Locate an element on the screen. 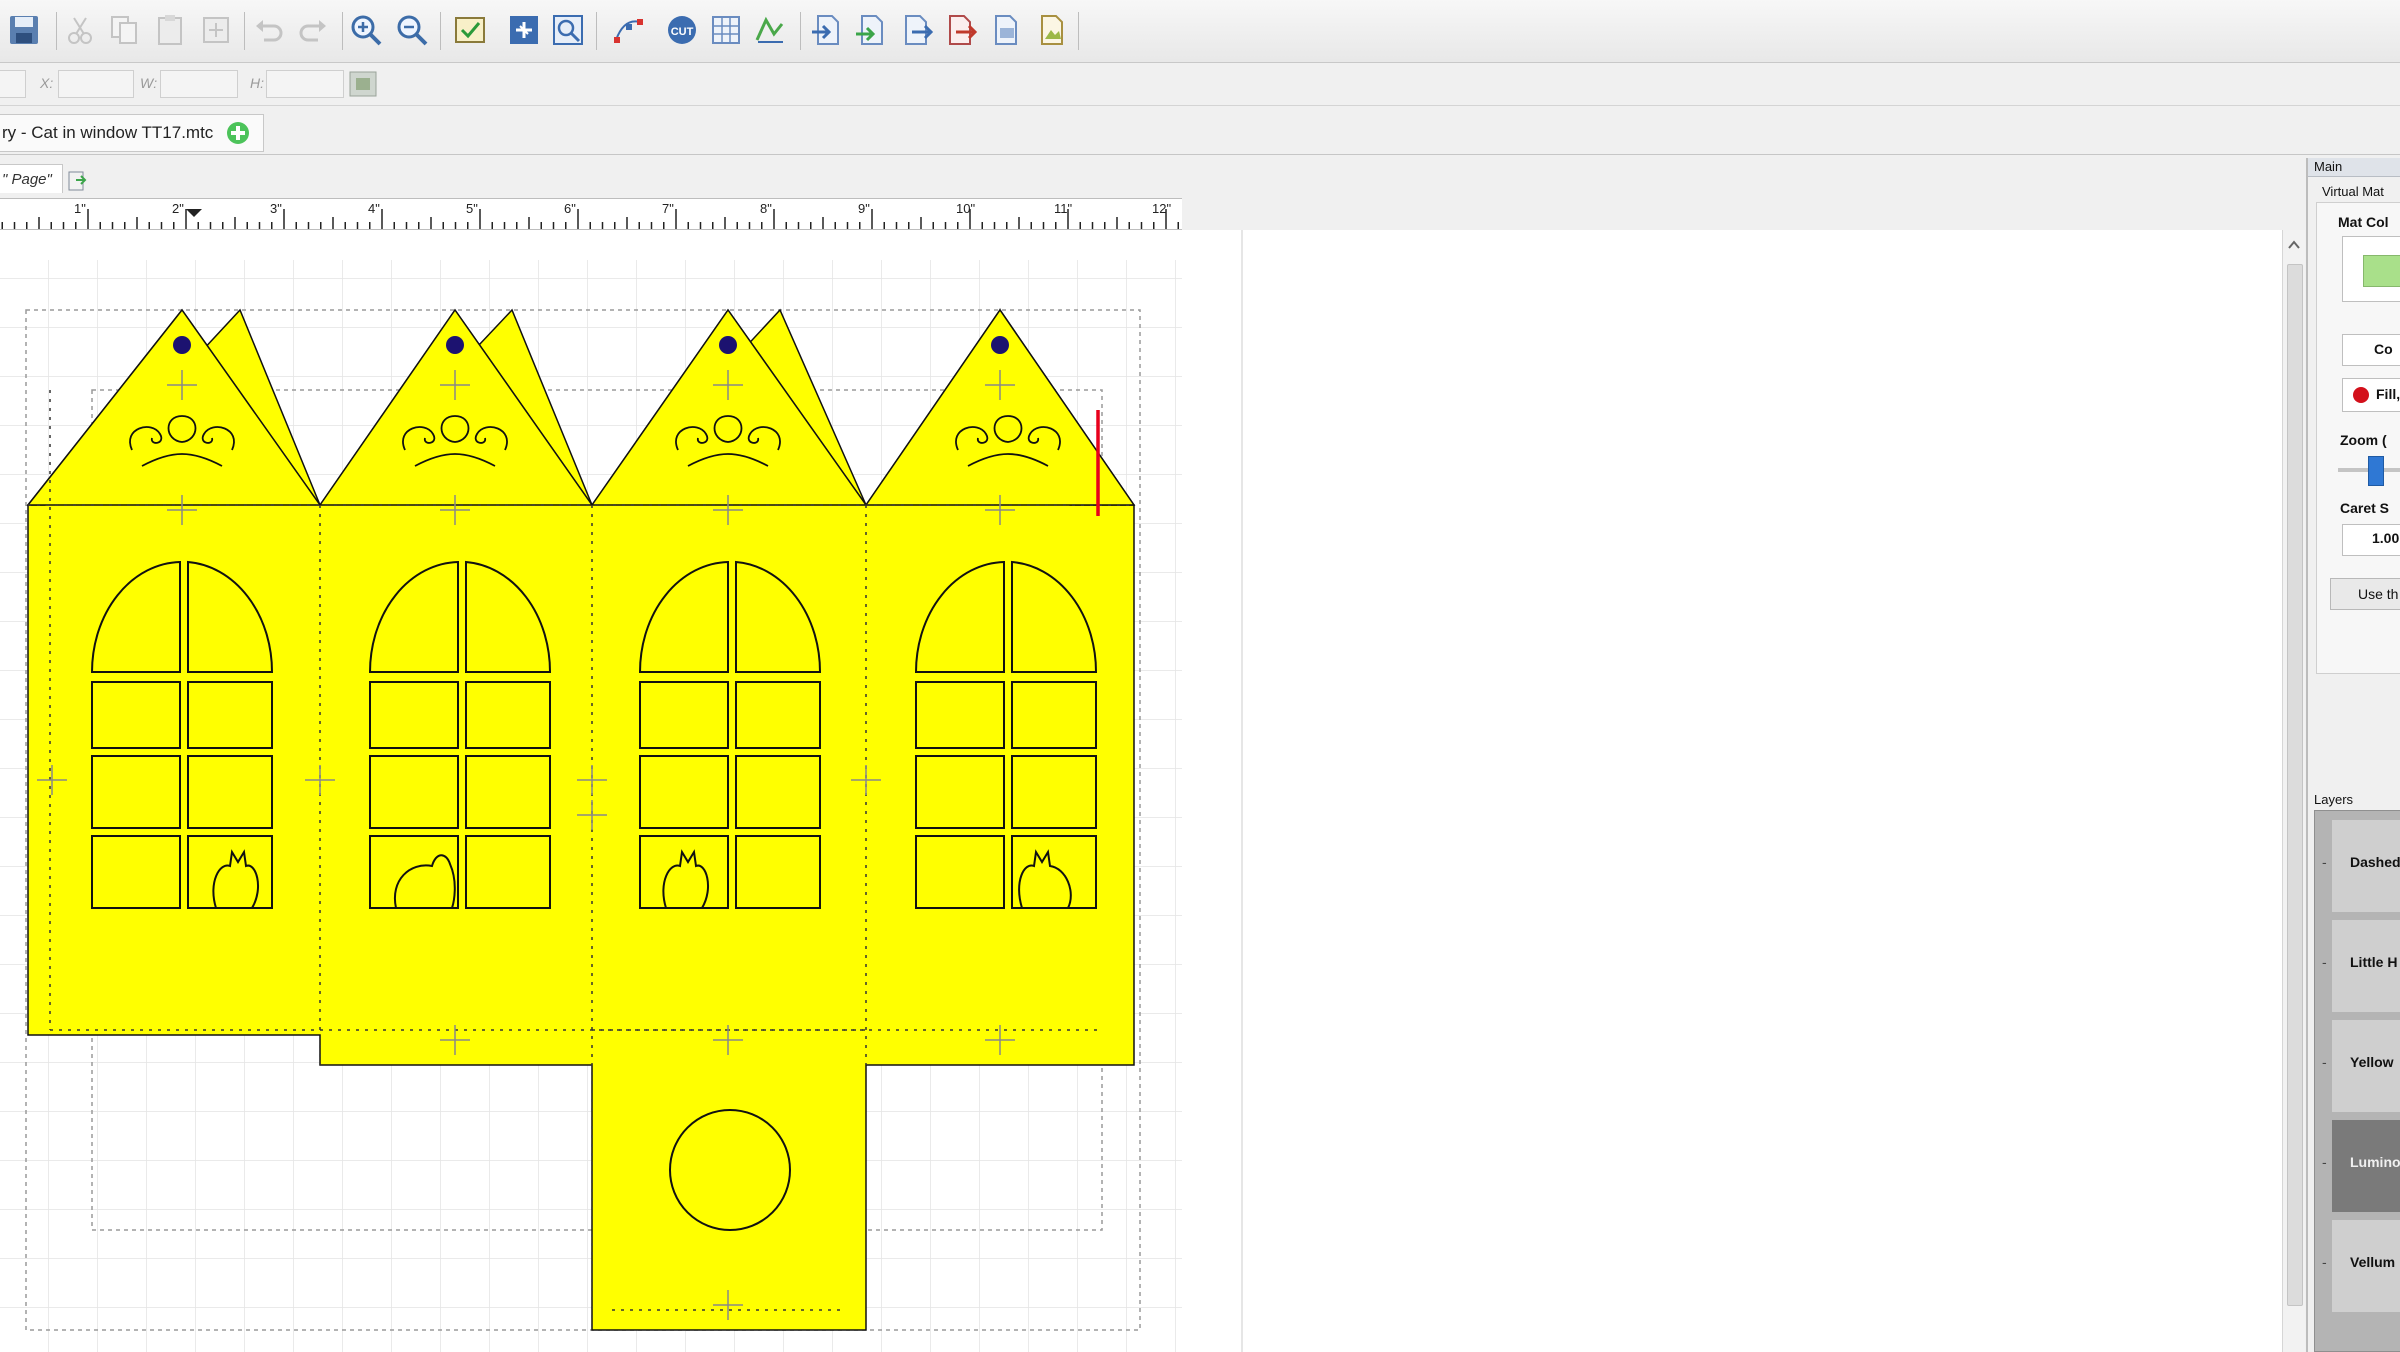 The image size is (2400, 1352). ruler-label: 9" is located at coordinates (864, 208).